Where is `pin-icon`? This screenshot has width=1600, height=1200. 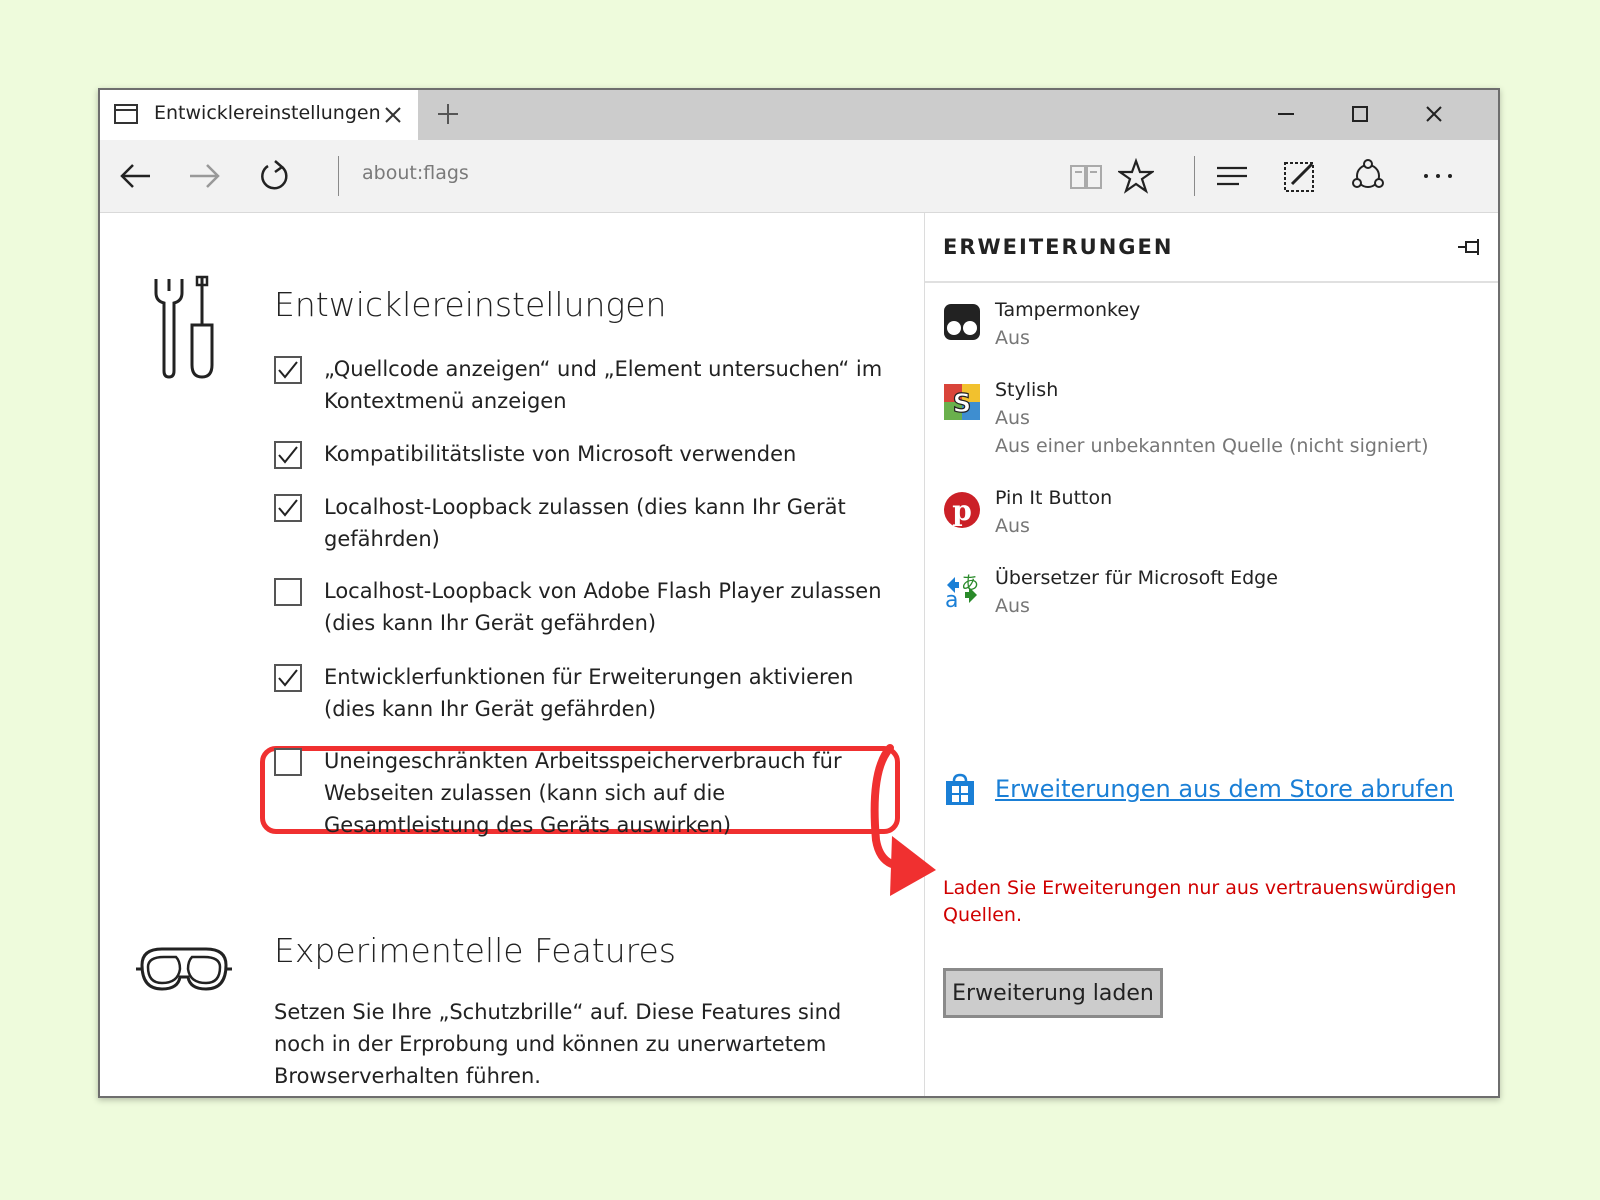 pin-icon is located at coordinates (1470, 247).